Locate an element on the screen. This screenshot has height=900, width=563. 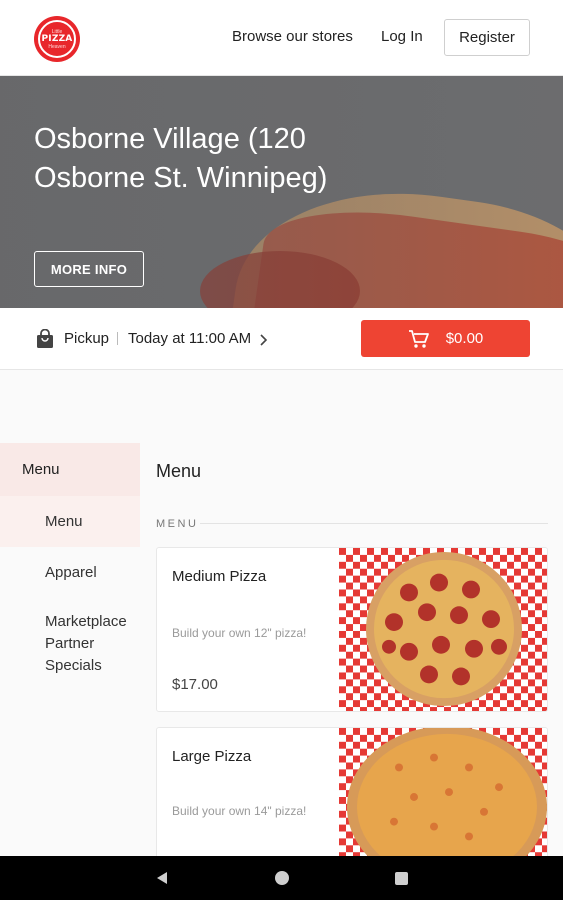
sidebar-item-apparel: Apparel is located at coordinates (70, 573).